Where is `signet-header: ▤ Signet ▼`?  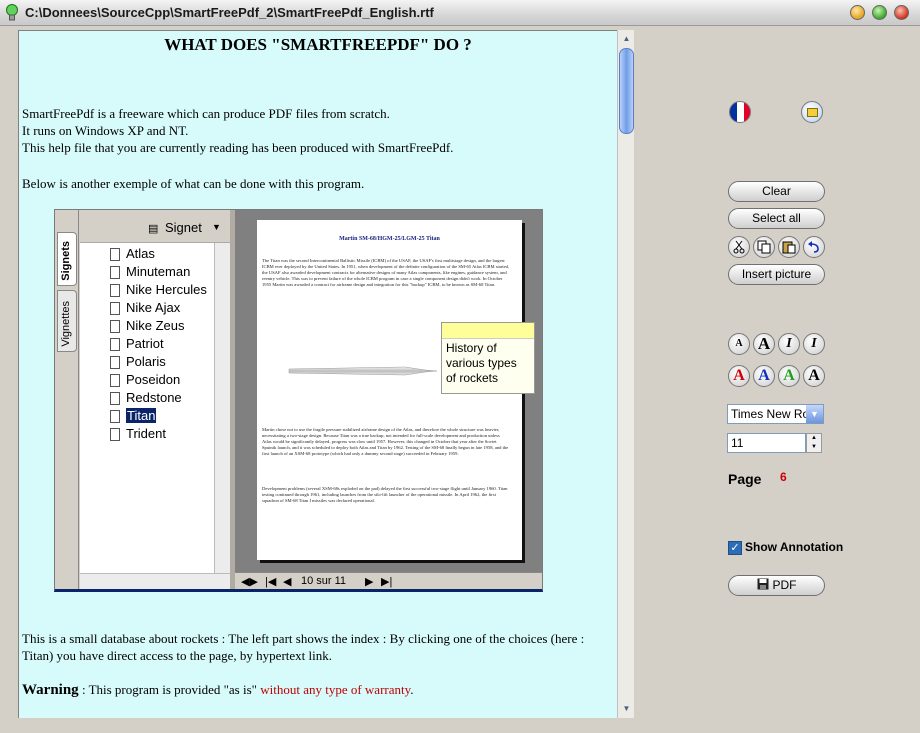 signet-header: ▤ Signet ▼ is located at coordinates (155, 226).